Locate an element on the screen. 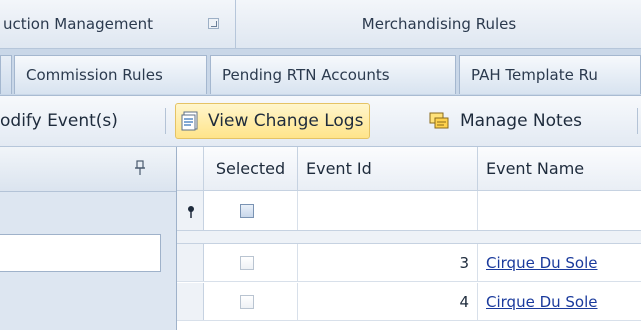  event-id-cell: 4 is located at coordinates (388, 301).